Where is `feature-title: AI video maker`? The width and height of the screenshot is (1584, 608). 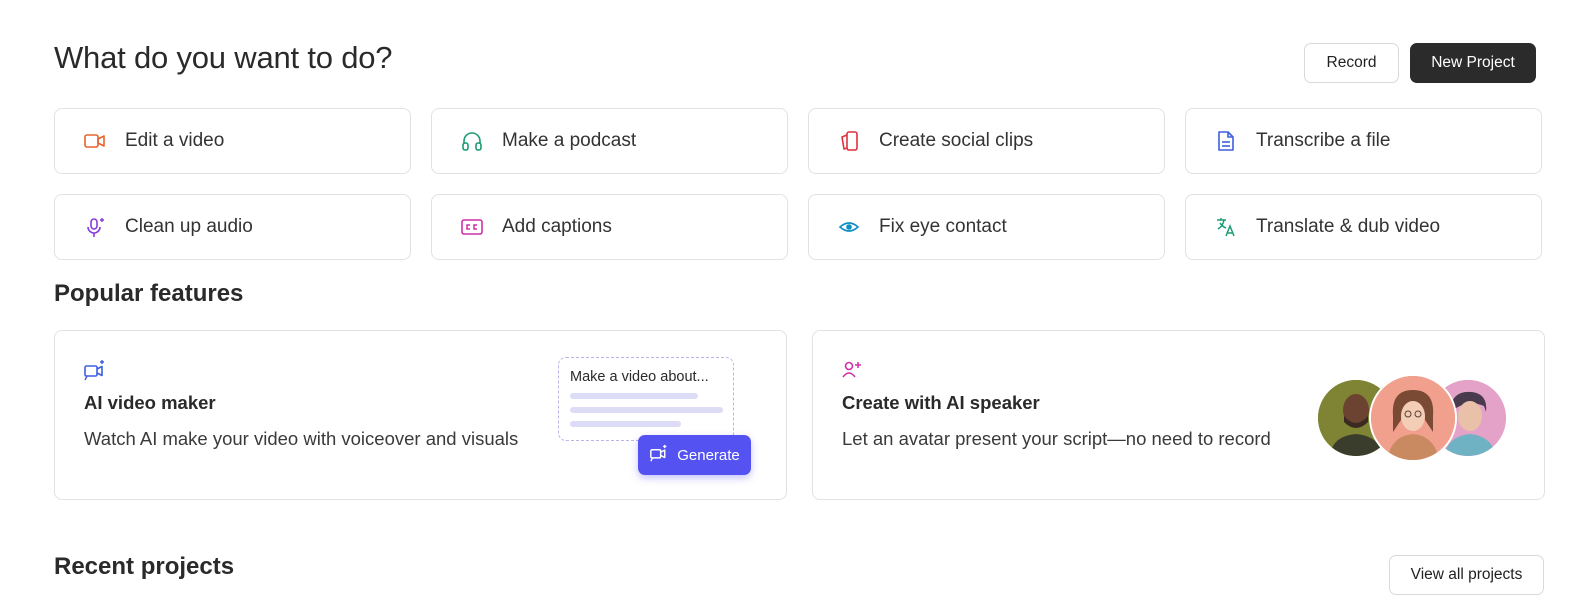
feature-title: AI video maker is located at coordinates (150, 402).